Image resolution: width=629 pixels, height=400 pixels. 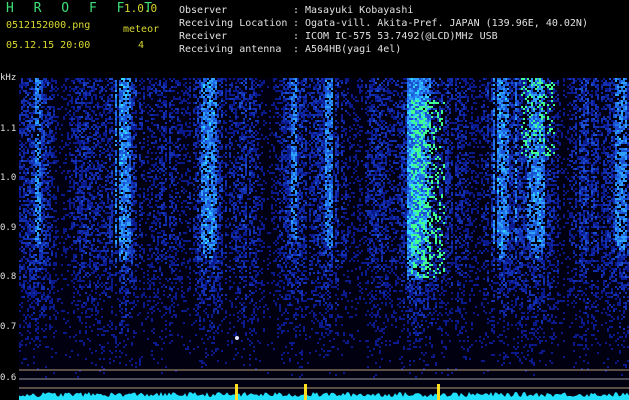 I want to click on meteor-echo-dot, so click(x=237, y=338).